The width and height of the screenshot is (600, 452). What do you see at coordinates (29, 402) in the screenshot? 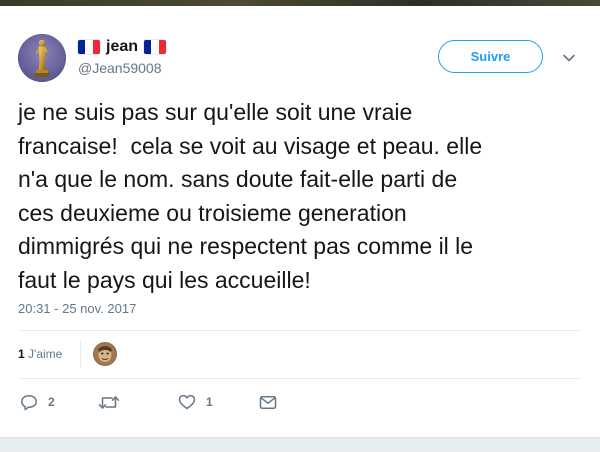
I see `reply-icon` at bounding box center [29, 402].